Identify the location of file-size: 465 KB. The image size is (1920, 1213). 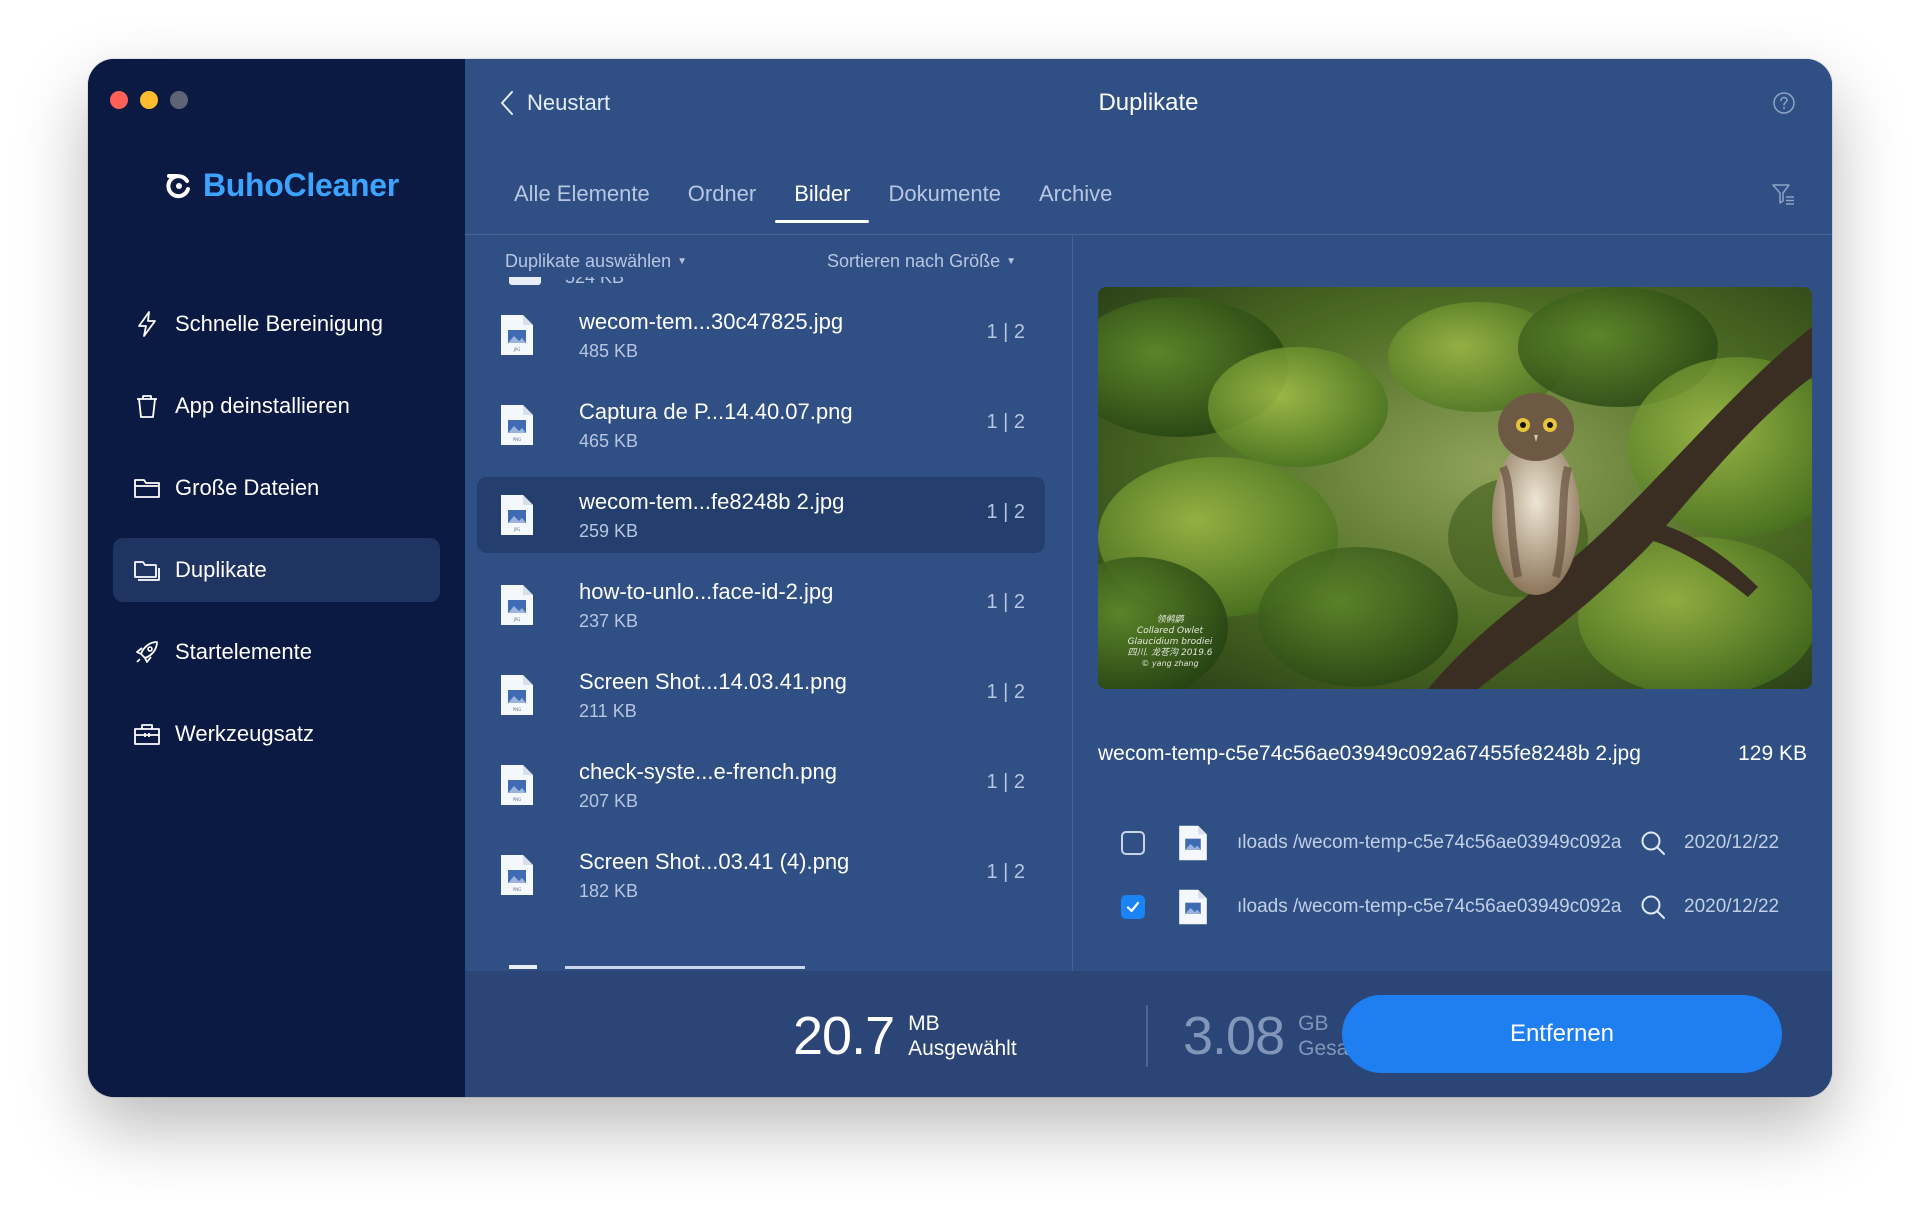
(609, 441).